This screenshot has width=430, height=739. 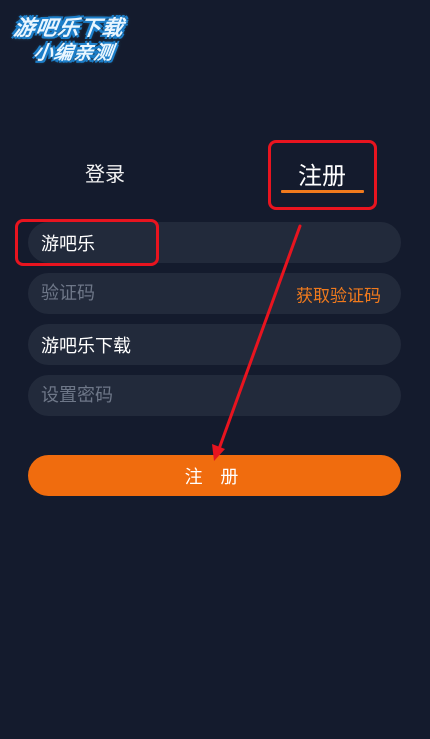 What do you see at coordinates (214, 475) in the screenshot?
I see `register-button: 注 册` at bounding box center [214, 475].